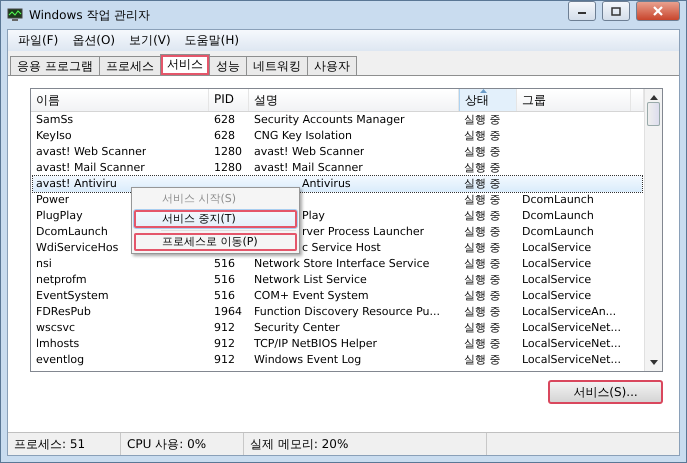  I want to click on table-cell-text: Play, so click(313, 216).